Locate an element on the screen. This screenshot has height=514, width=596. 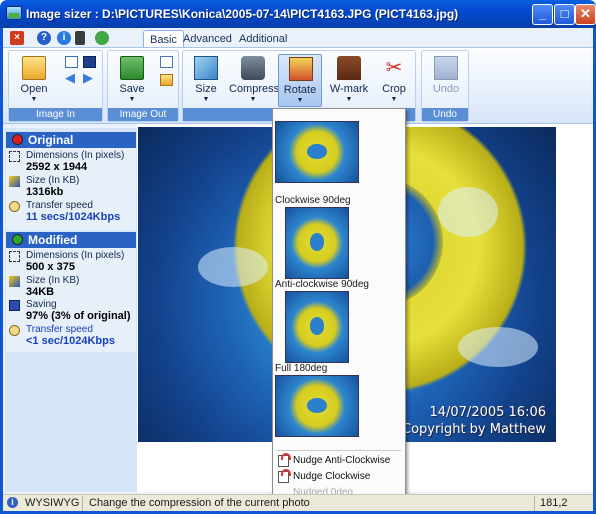
modified-header: Modified is located at coordinates (71, 240).